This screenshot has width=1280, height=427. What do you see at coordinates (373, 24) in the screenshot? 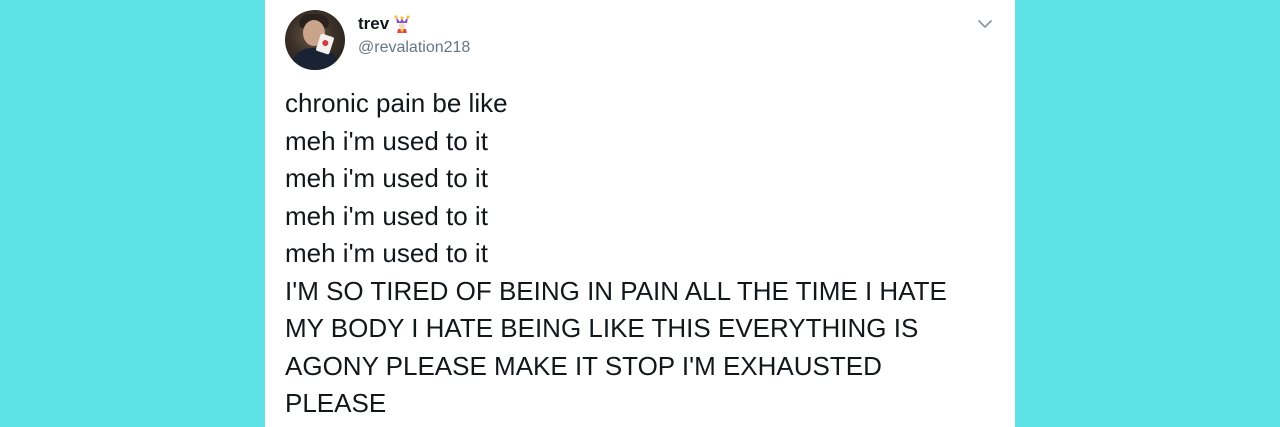
I see `display-name: trev` at bounding box center [373, 24].